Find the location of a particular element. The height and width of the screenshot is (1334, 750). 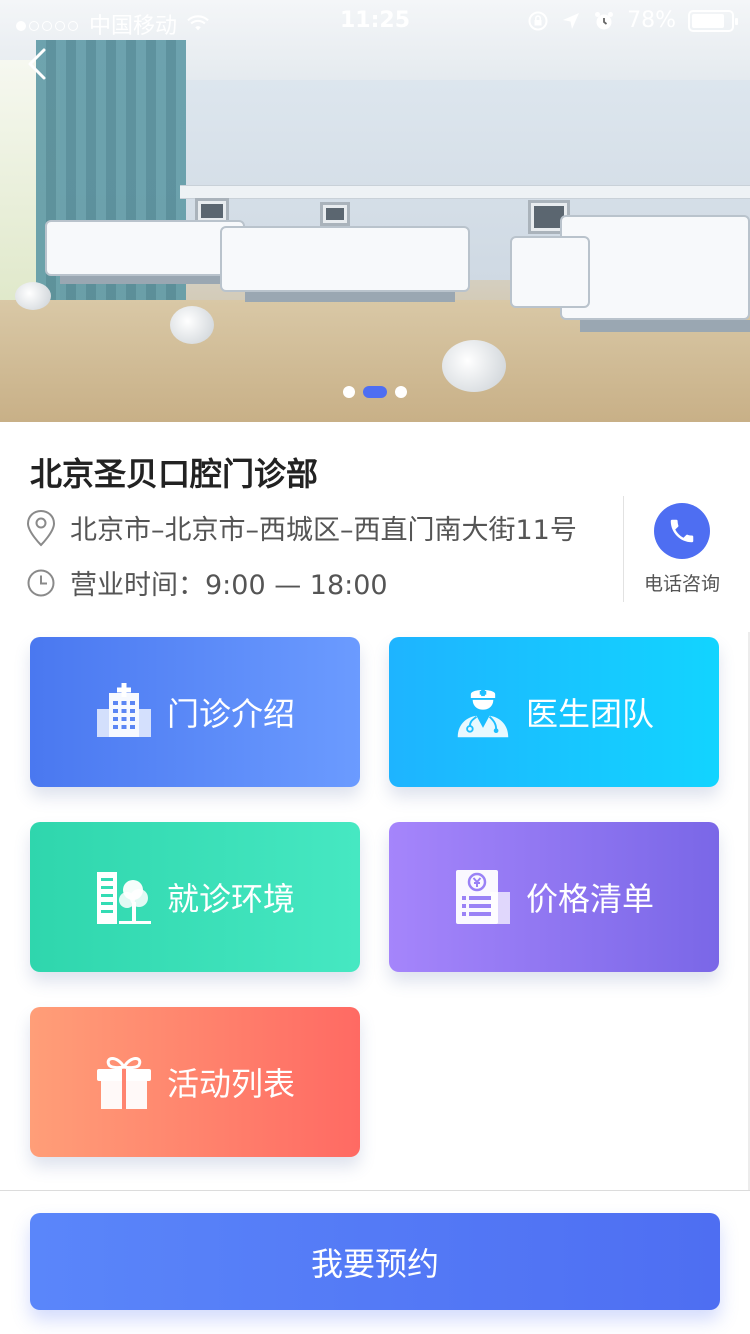

service-card-activity-list: 活动列表 is located at coordinates (195, 1082).